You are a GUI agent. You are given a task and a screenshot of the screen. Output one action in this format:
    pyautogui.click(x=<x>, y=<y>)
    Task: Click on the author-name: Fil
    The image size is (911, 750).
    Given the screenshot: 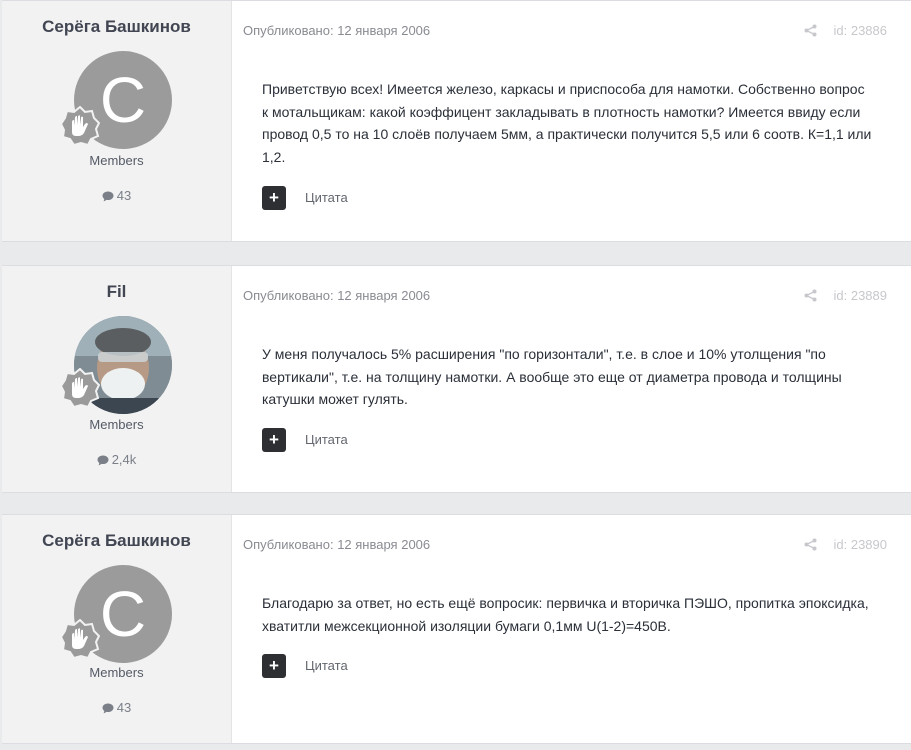 What is the action you would take?
    pyautogui.click(x=116, y=292)
    